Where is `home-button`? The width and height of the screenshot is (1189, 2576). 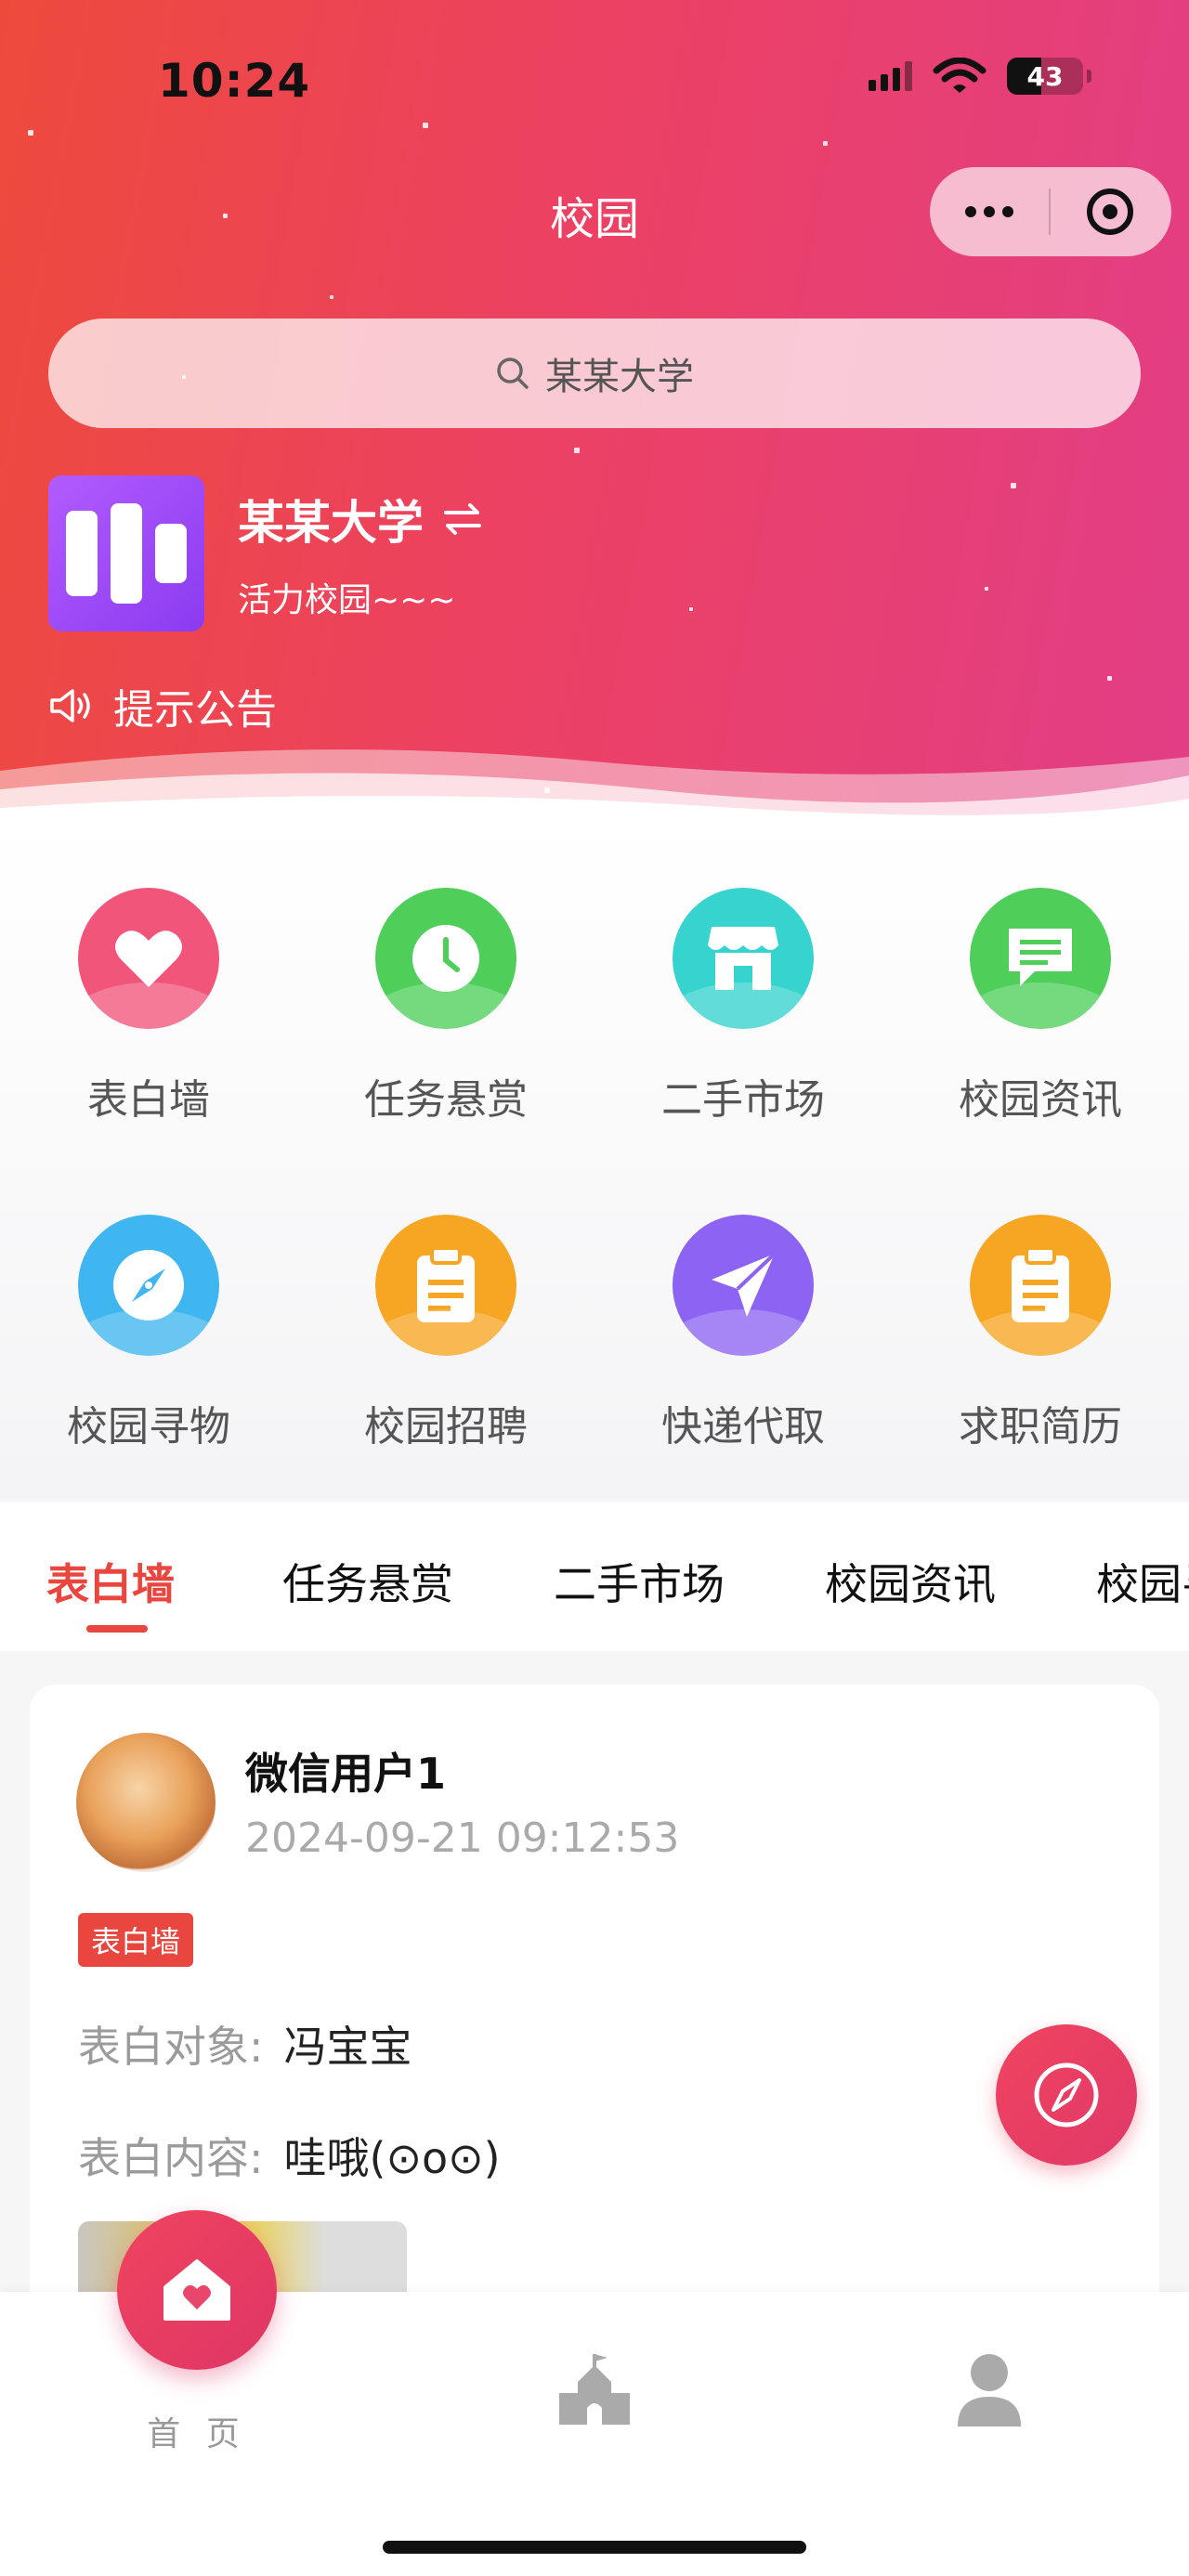 home-button is located at coordinates (197, 2290).